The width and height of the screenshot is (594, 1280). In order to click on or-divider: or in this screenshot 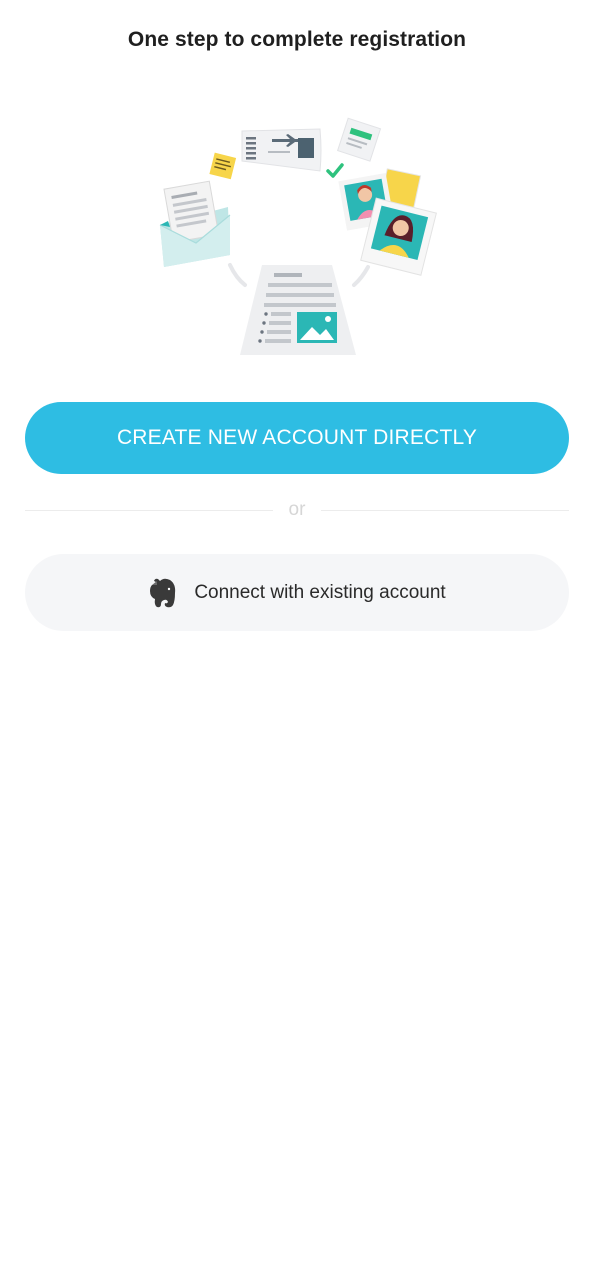, I will do `click(297, 510)`.